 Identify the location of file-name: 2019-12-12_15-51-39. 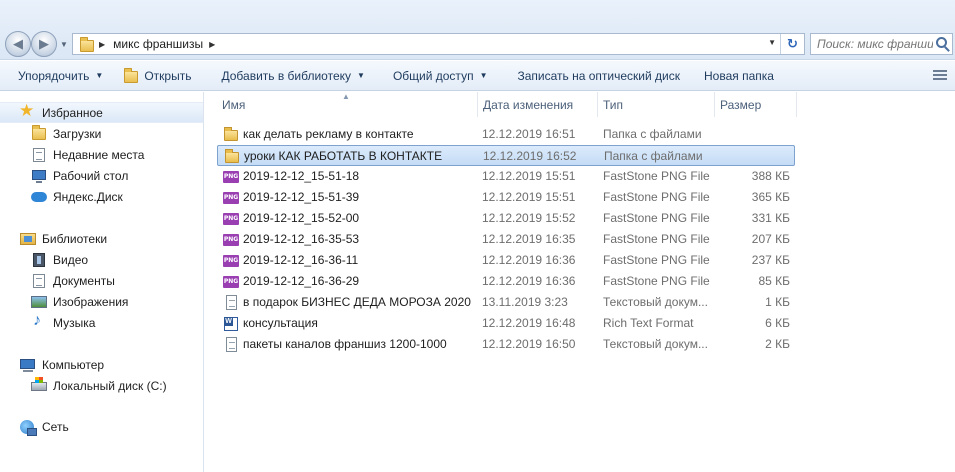
(301, 197).